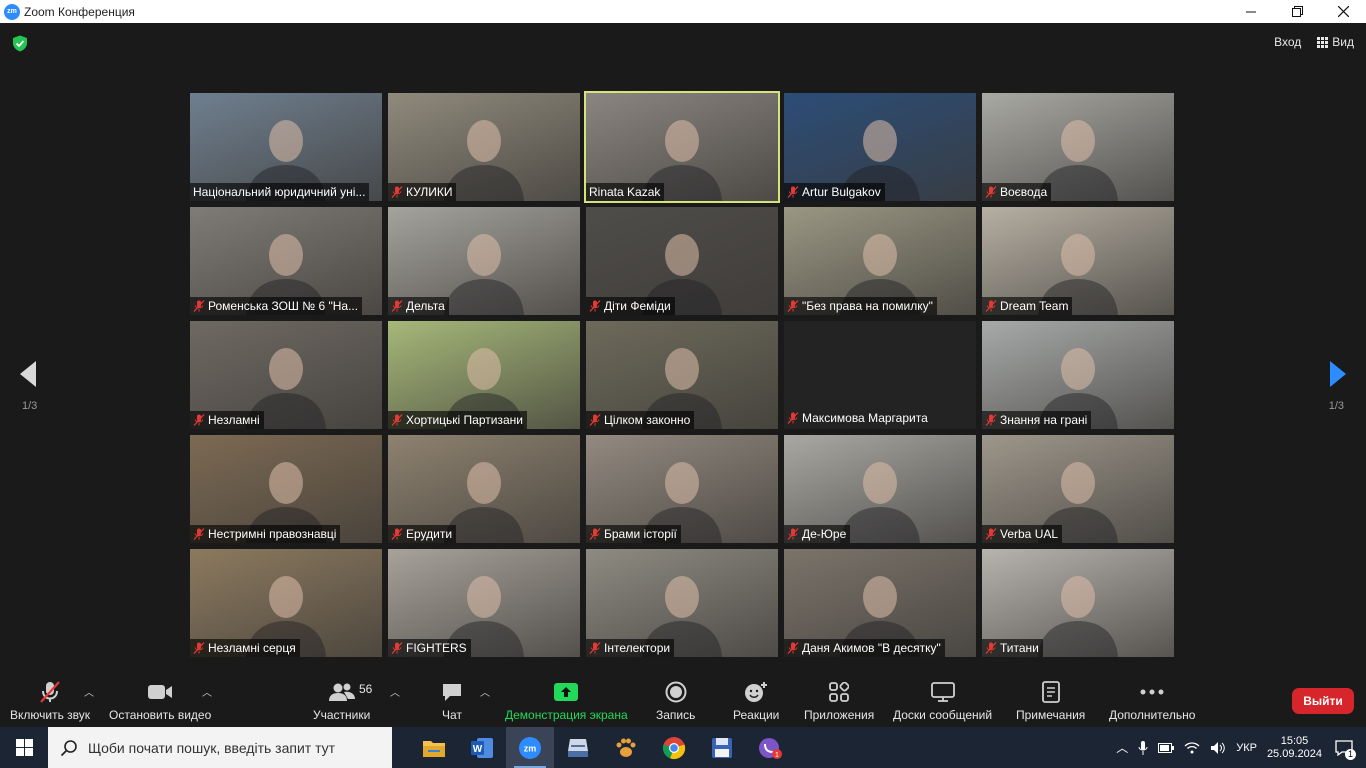 The image size is (1366, 768). Describe the element at coordinates (1294, 748) in the screenshot. I see `clock: 15:05 25.09.2024` at that location.